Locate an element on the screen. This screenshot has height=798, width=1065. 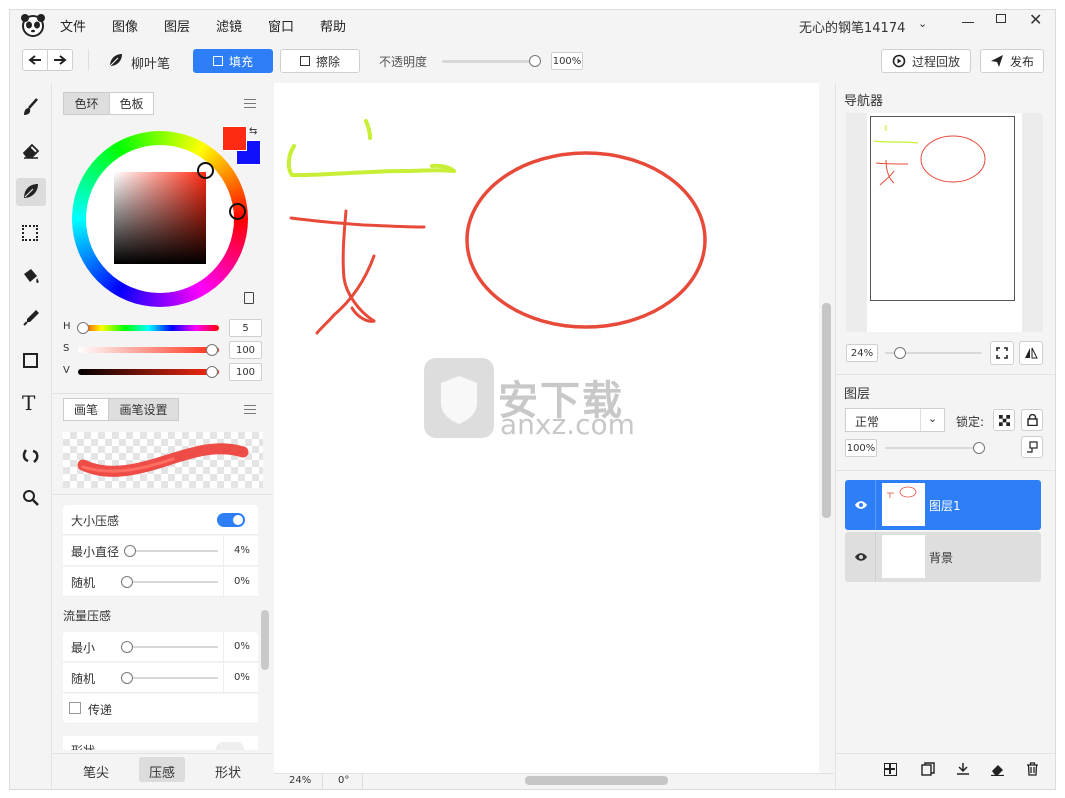
redo-icon is located at coordinates (60, 60).